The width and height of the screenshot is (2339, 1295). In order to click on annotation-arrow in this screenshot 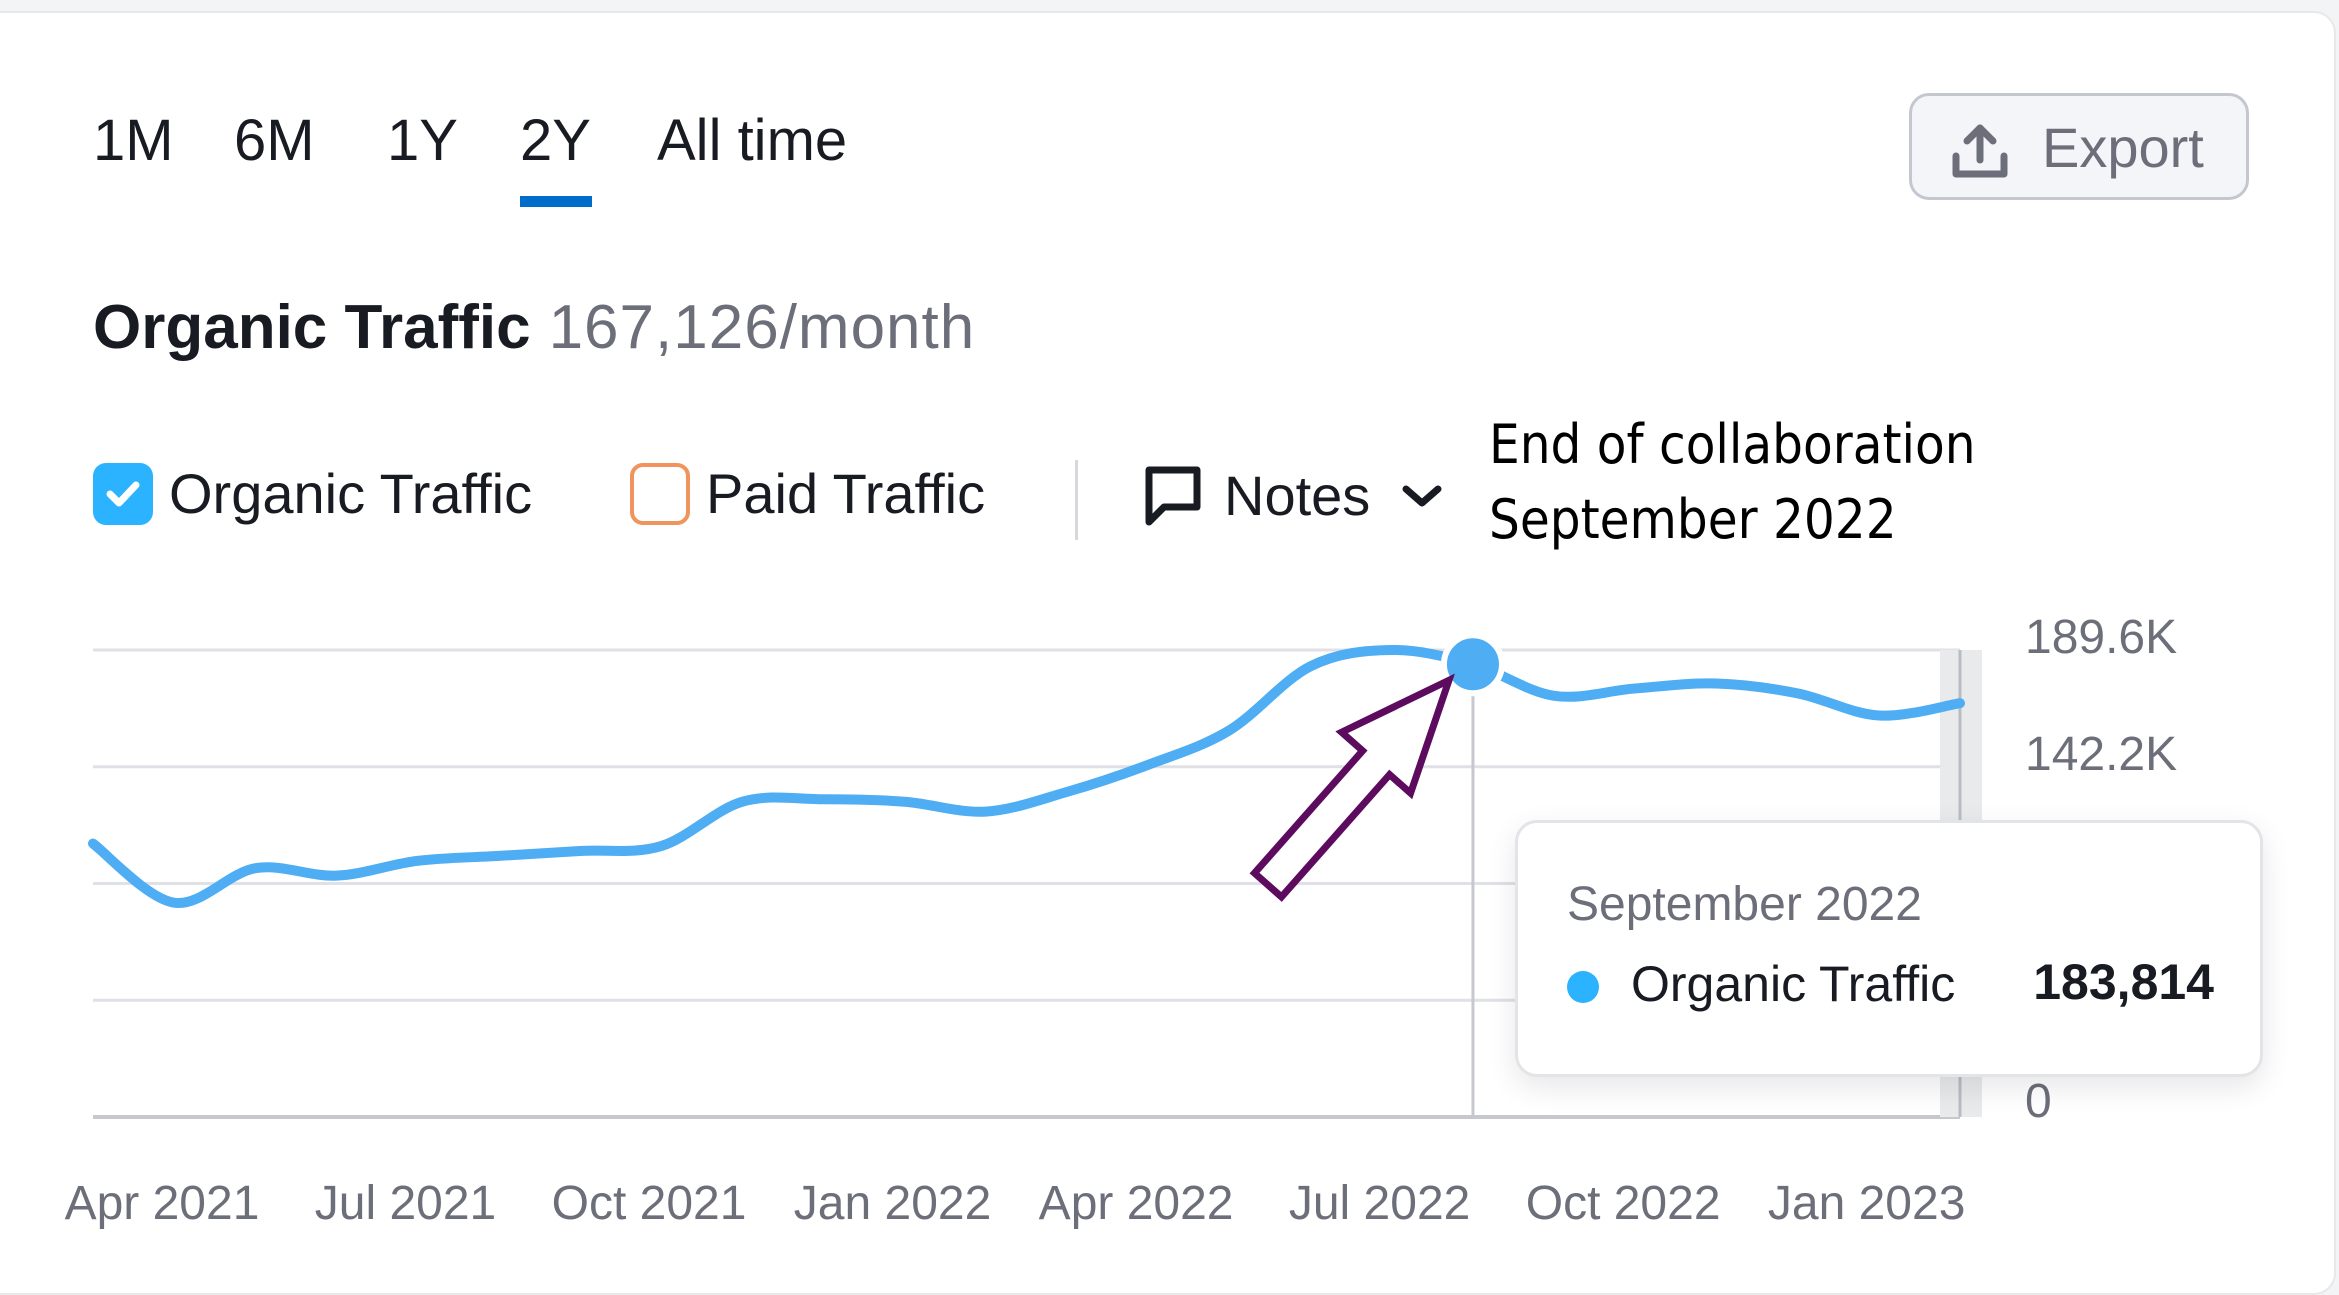, I will do `click(1352, 787)`.